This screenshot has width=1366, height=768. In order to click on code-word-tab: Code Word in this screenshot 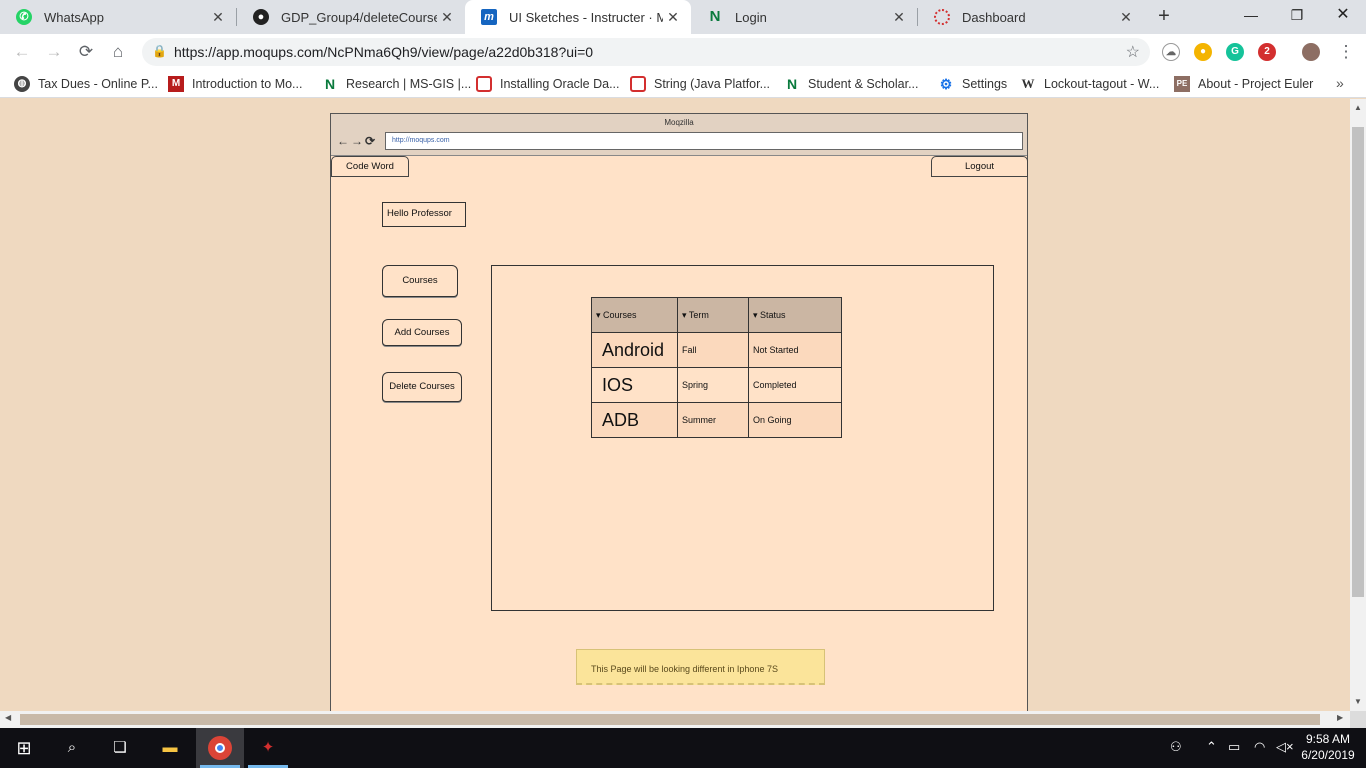, I will do `click(370, 166)`.